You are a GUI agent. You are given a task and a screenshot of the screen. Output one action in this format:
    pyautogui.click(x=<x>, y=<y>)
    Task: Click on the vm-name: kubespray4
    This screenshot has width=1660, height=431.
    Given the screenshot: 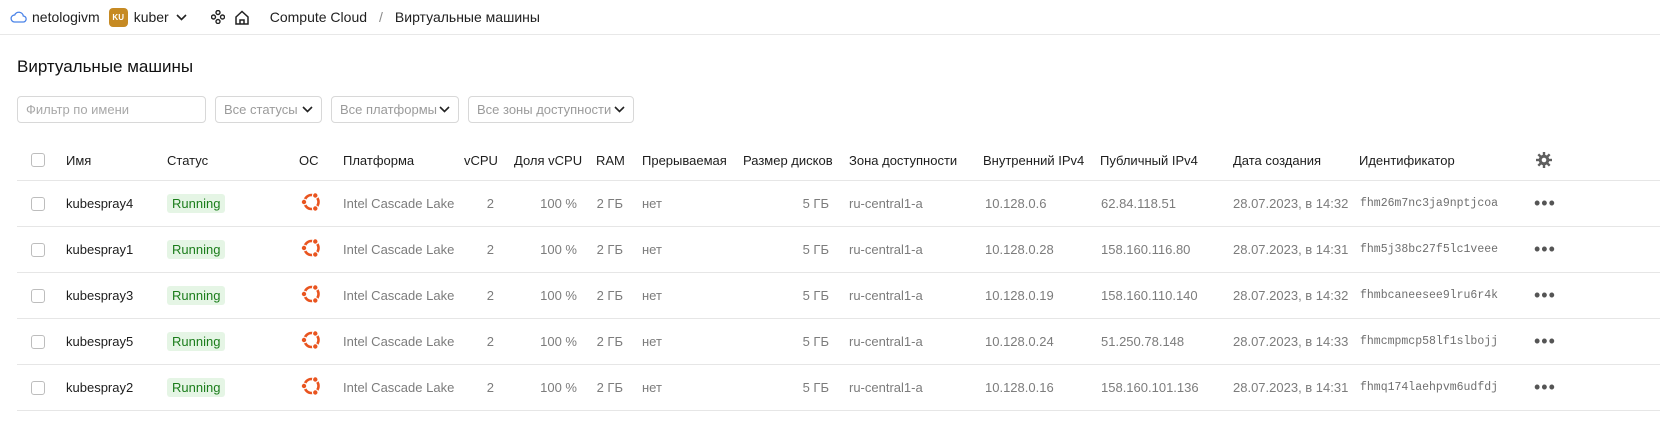 What is the action you would take?
    pyautogui.click(x=99, y=203)
    